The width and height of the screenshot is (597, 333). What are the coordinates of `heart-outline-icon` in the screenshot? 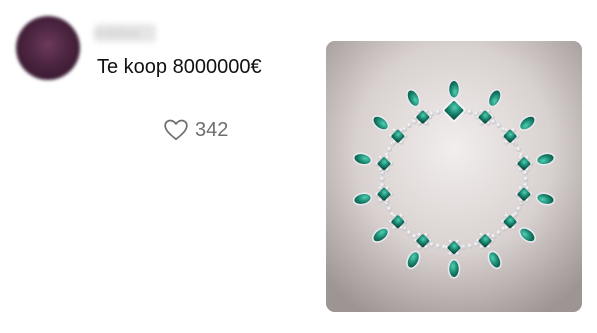 It's located at (176, 130).